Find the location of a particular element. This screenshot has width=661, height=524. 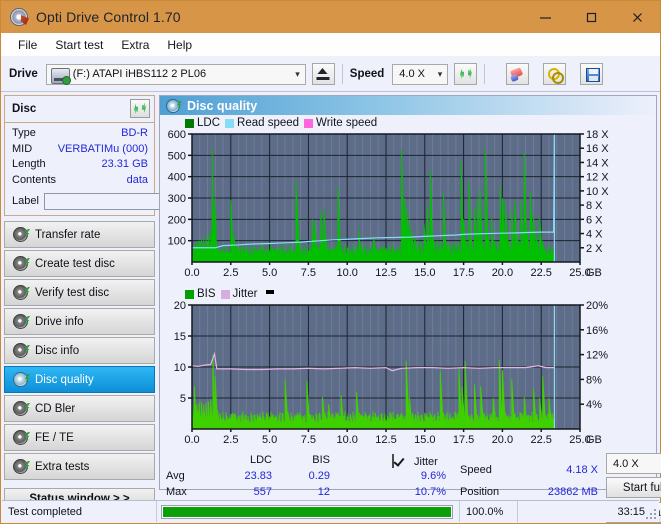

chevron-down-icon: ▾ is located at coordinates (297, 73).